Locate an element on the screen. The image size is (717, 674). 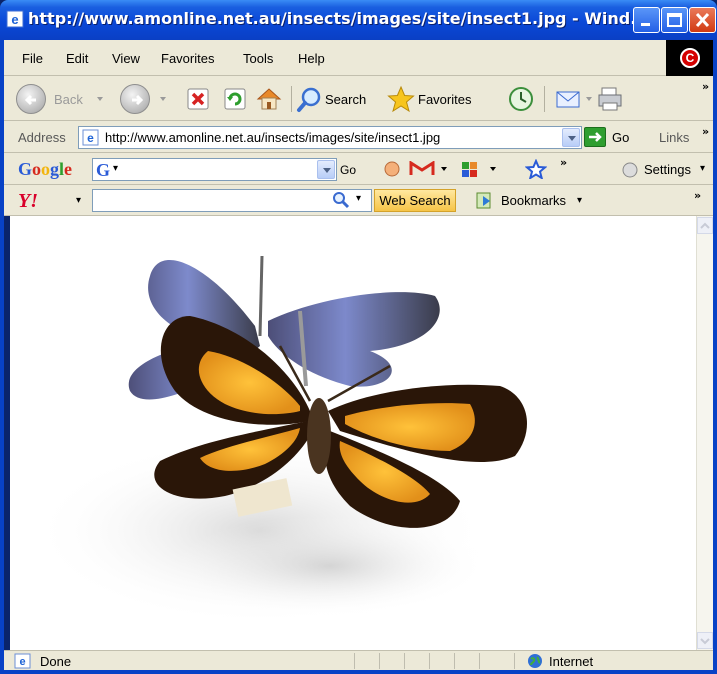
menu-favorites: Favorites is located at coordinates (187, 58).